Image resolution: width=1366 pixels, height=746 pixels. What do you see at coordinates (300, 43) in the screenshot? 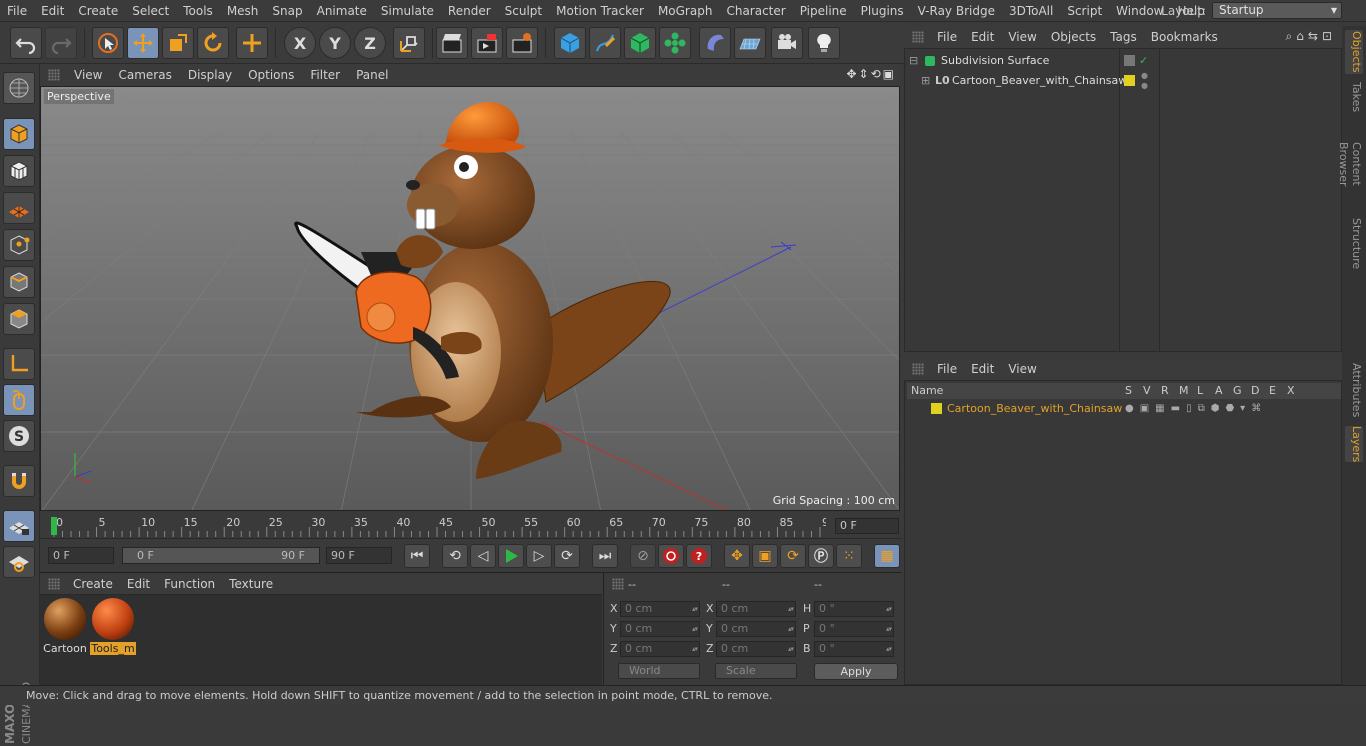
I see `x-axis-lock-button: X` at bounding box center [300, 43].